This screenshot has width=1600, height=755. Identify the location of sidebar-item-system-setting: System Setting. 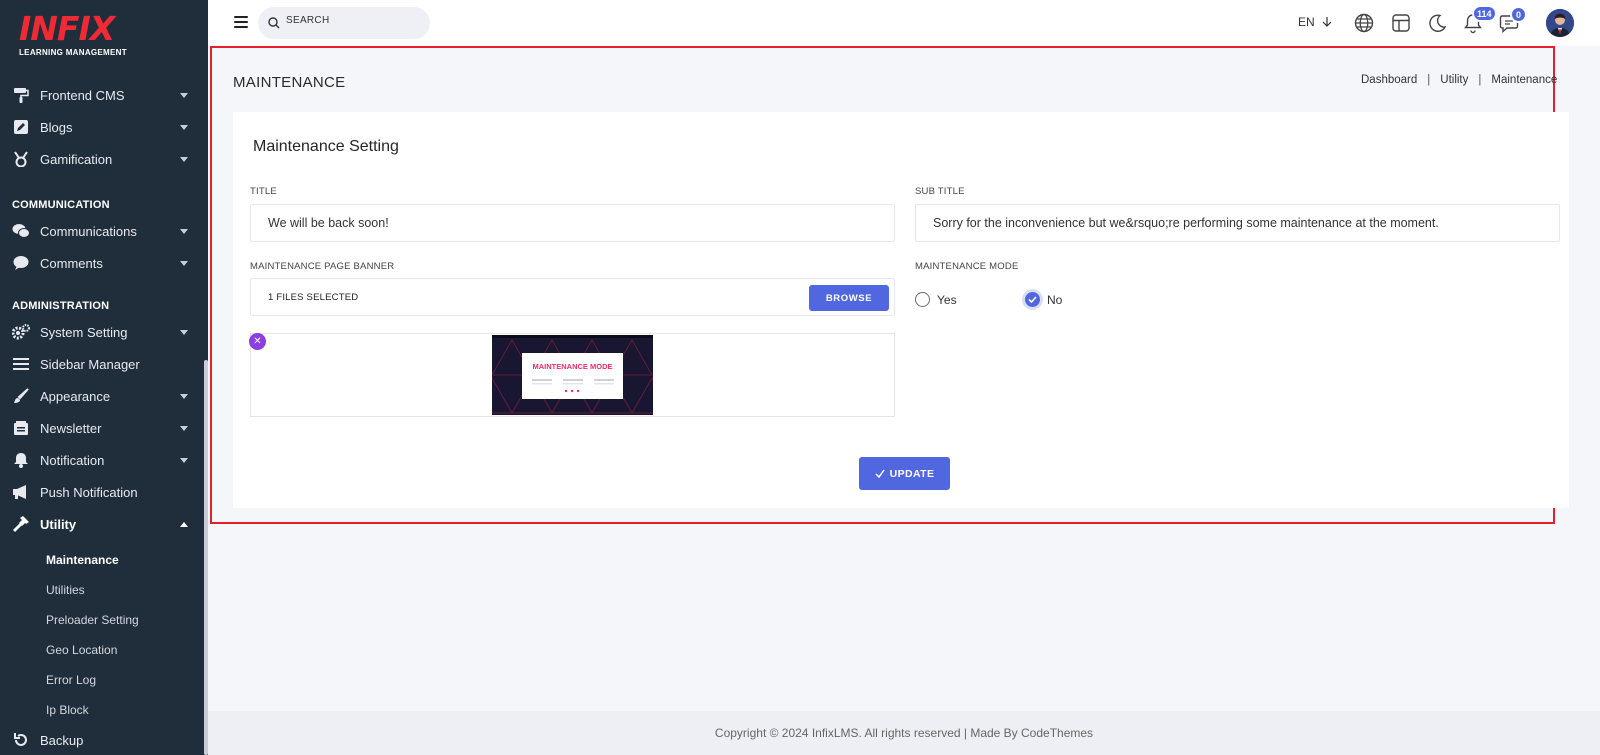
(100, 332).